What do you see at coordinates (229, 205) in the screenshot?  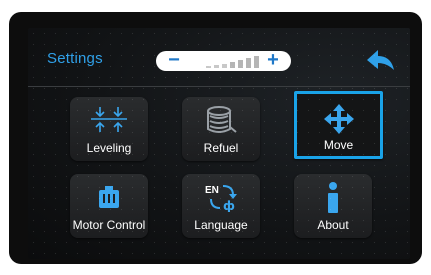 I see `svg-text: ф` at bounding box center [229, 205].